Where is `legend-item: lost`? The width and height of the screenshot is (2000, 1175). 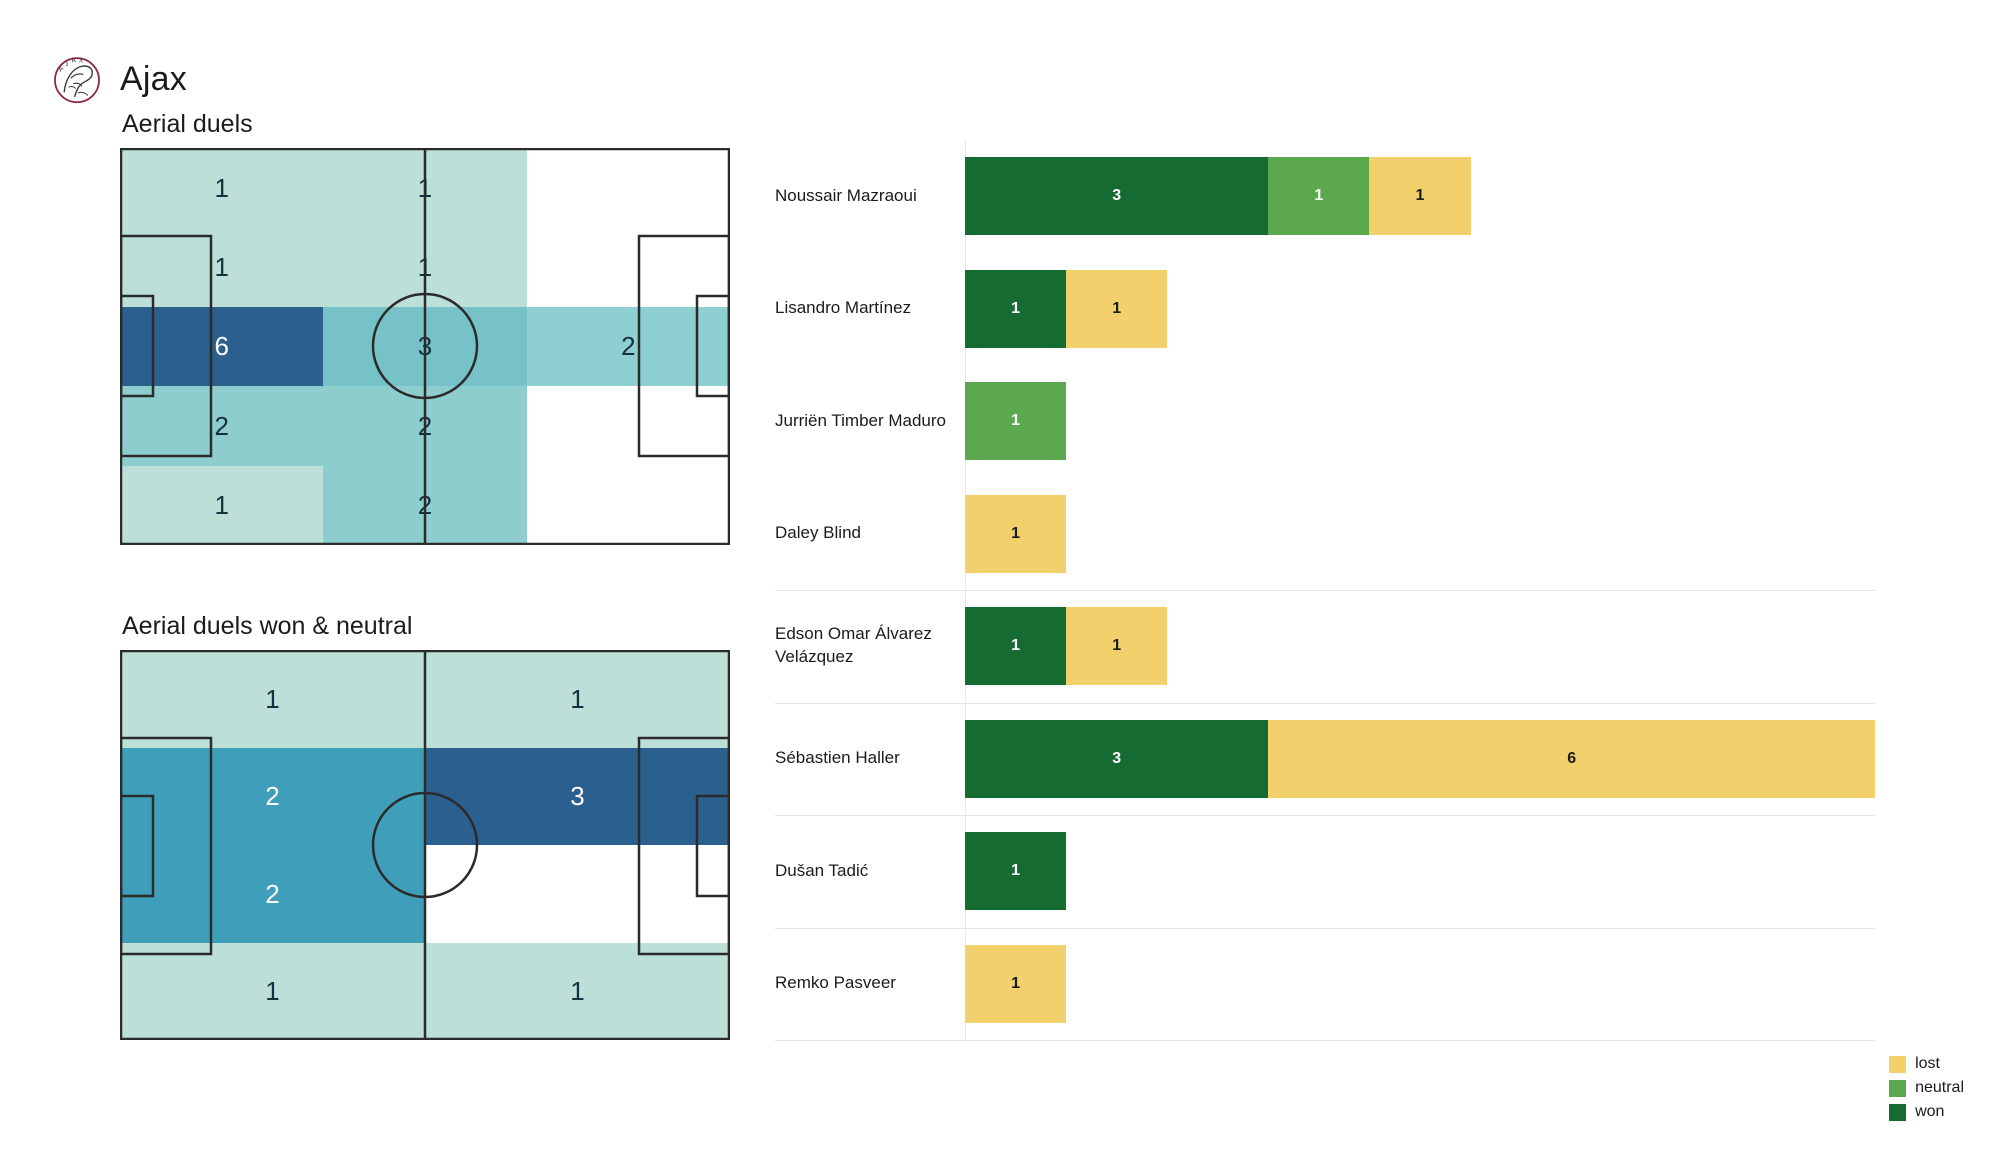
legend-item: lost is located at coordinates (1926, 1064).